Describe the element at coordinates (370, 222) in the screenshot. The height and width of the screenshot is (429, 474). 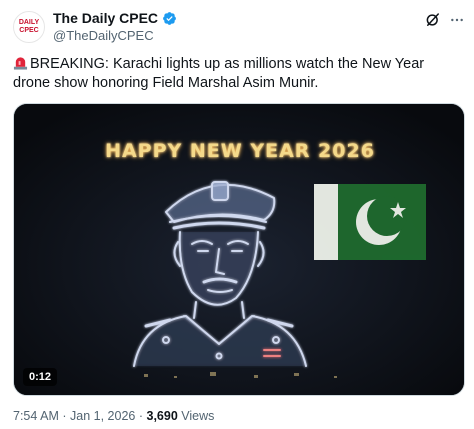
I see `pakistan-flag` at that location.